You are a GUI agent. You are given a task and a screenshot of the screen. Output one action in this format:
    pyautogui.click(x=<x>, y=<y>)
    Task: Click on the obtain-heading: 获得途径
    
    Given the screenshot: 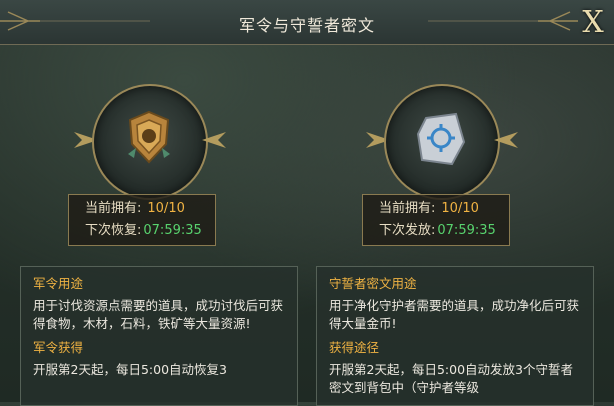 What is the action you would take?
    pyautogui.click(x=354, y=347)
    